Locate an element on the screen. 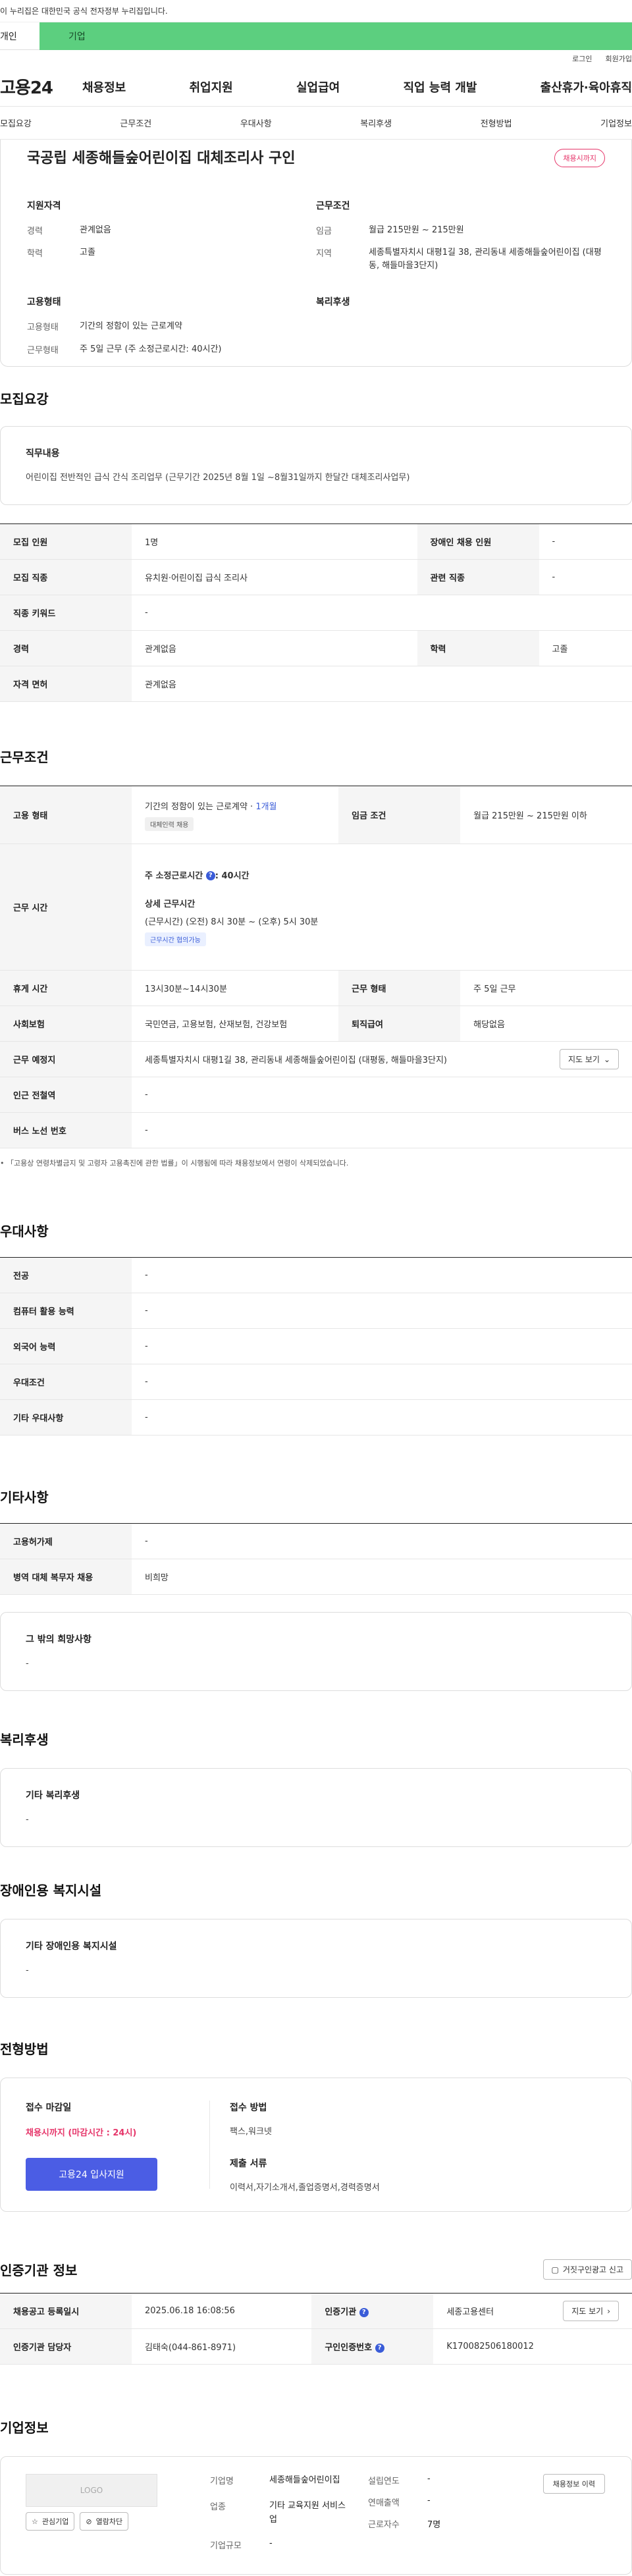 The width and height of the screenshot is (632, 2576). anchor-selection: 전형방법 is located at coordinates (496, 123).